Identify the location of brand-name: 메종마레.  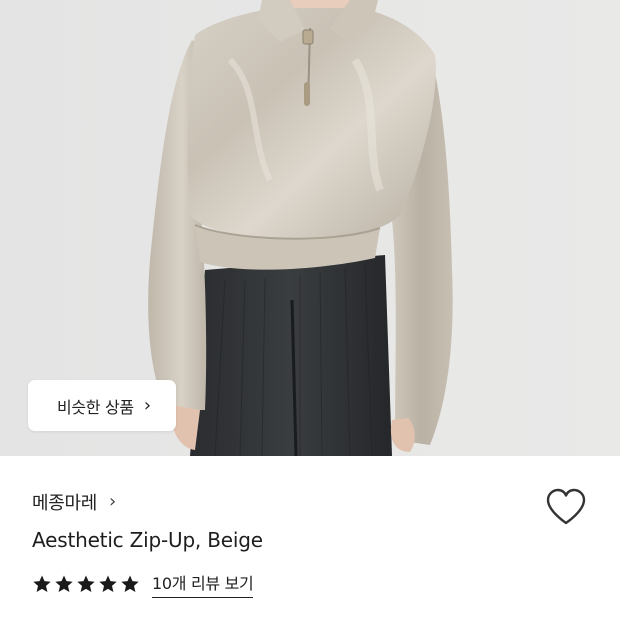
(65, 503).